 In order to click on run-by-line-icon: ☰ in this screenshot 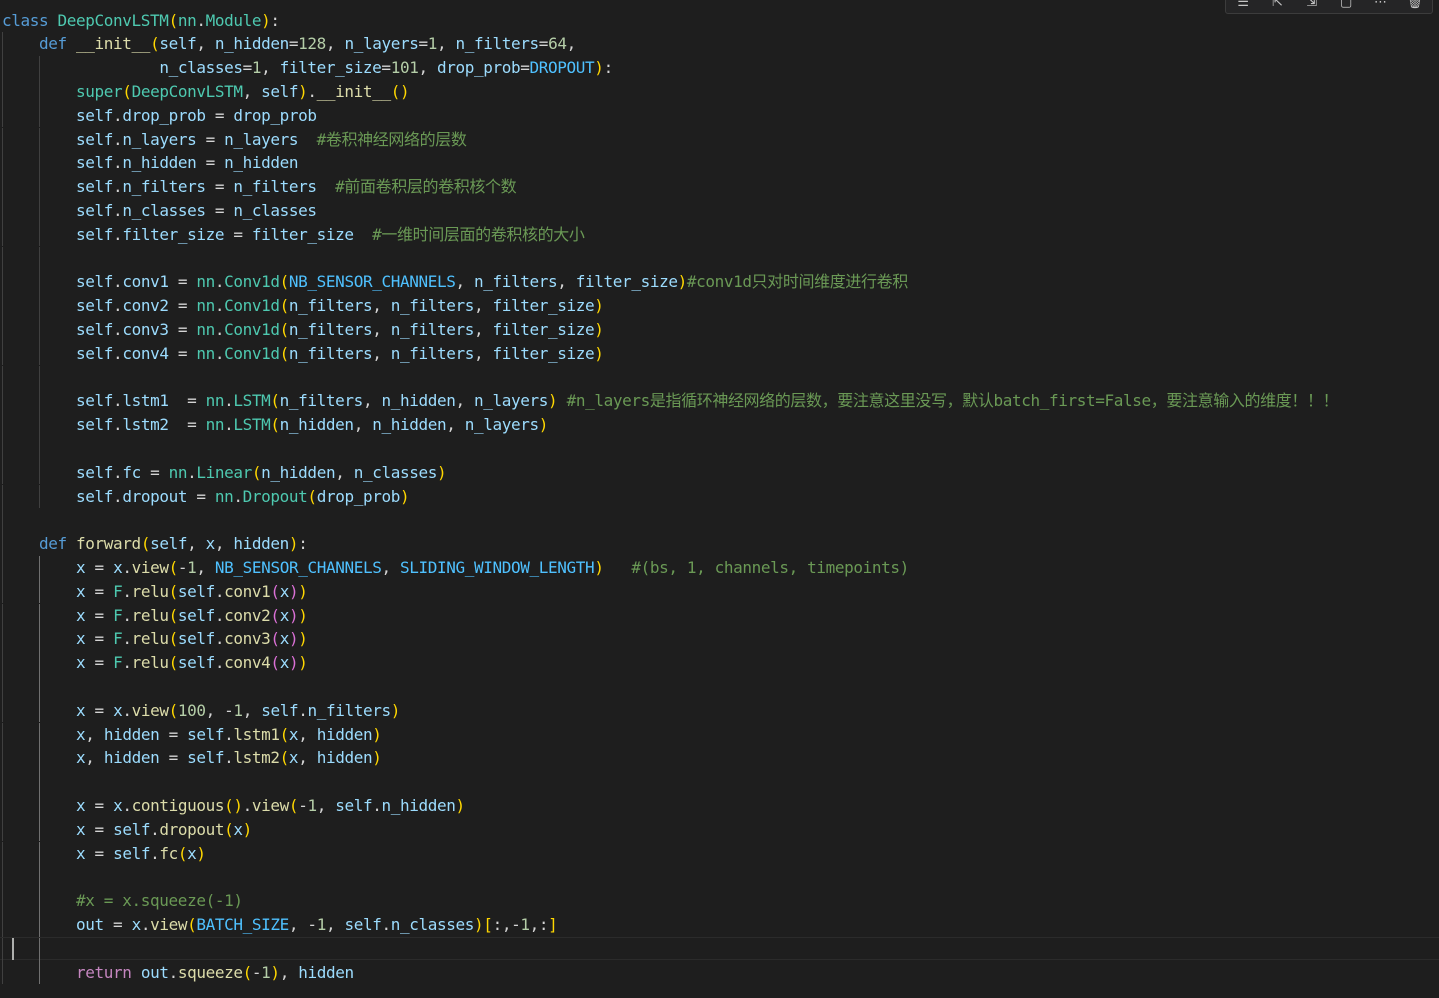, I will do `click(1243, 6)`.